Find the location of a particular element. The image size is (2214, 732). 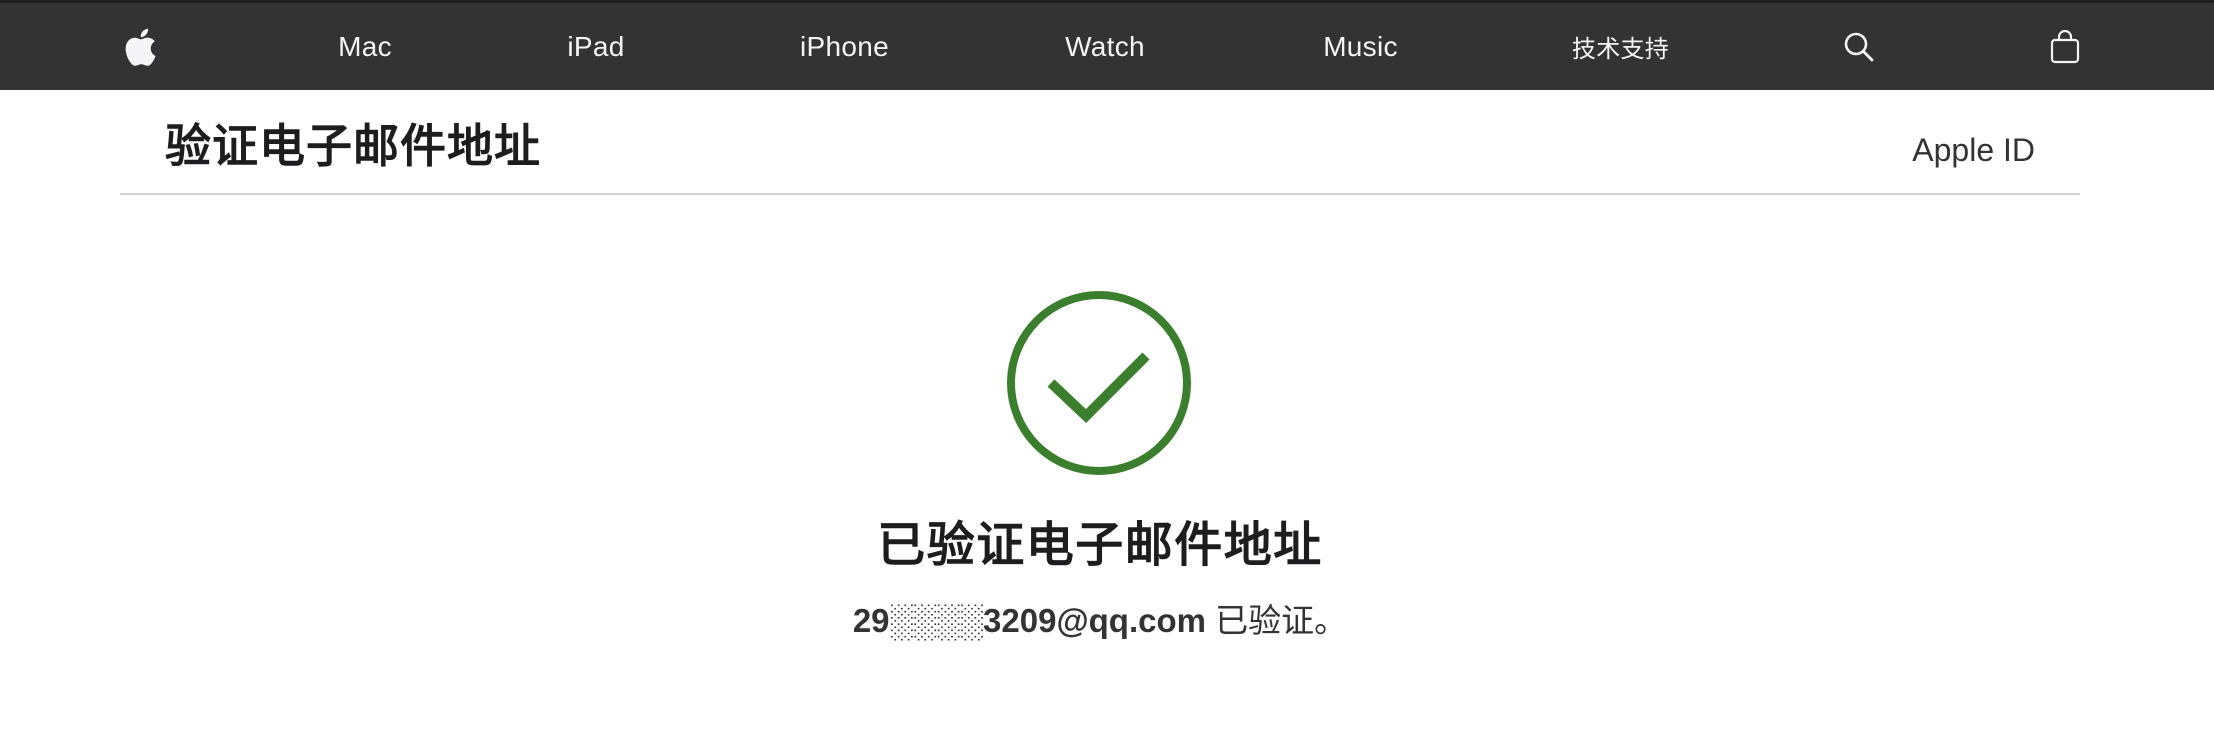

nav-item-watch: Watch is located at coordinates (1105, 46).